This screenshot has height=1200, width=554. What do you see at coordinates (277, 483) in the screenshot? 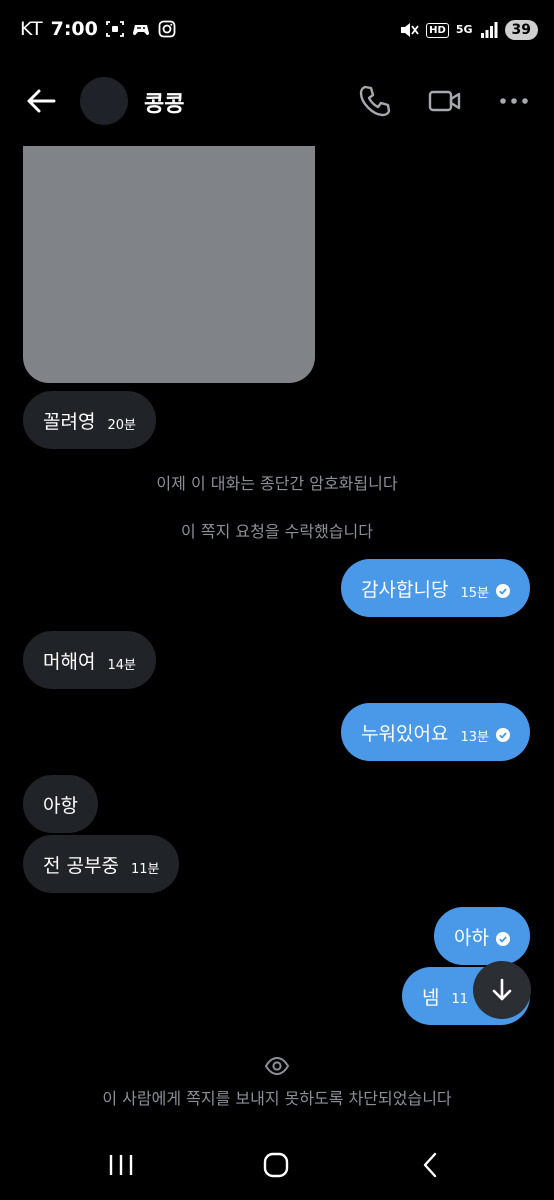
I see `encryption-notice: 이제 이 대화는 종단간 암호화됩니다` at bounding box center [277, 483].